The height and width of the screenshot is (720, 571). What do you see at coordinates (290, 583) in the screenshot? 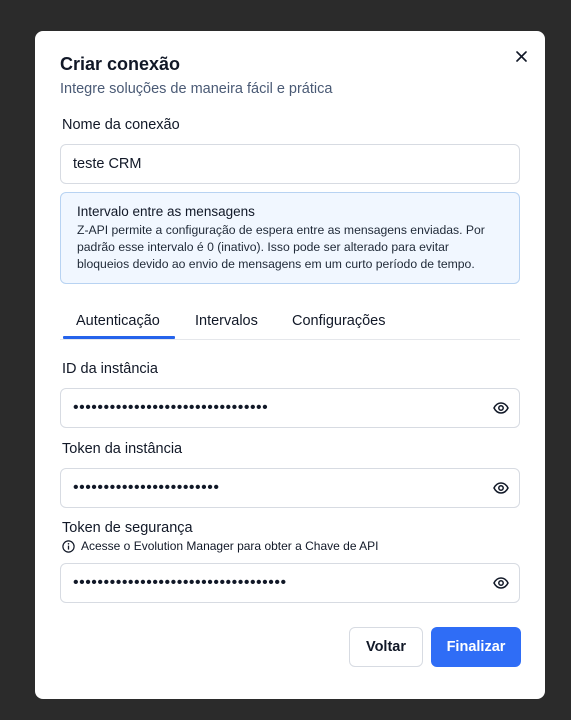
I see `security-token-input: •••••••••••••••••••••••••••••••••••` at bounding box center [290, 583].